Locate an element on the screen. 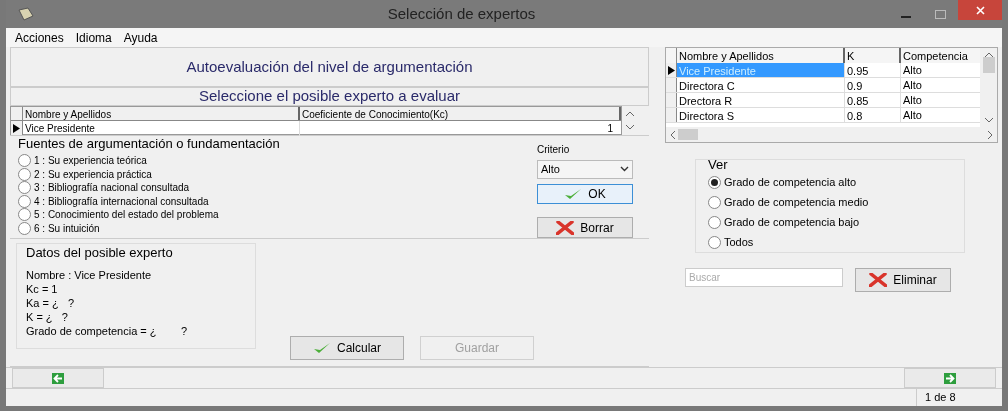 The height and width of the screenshot is (411, 1008). previous-button is located at coordinates (58, 378).